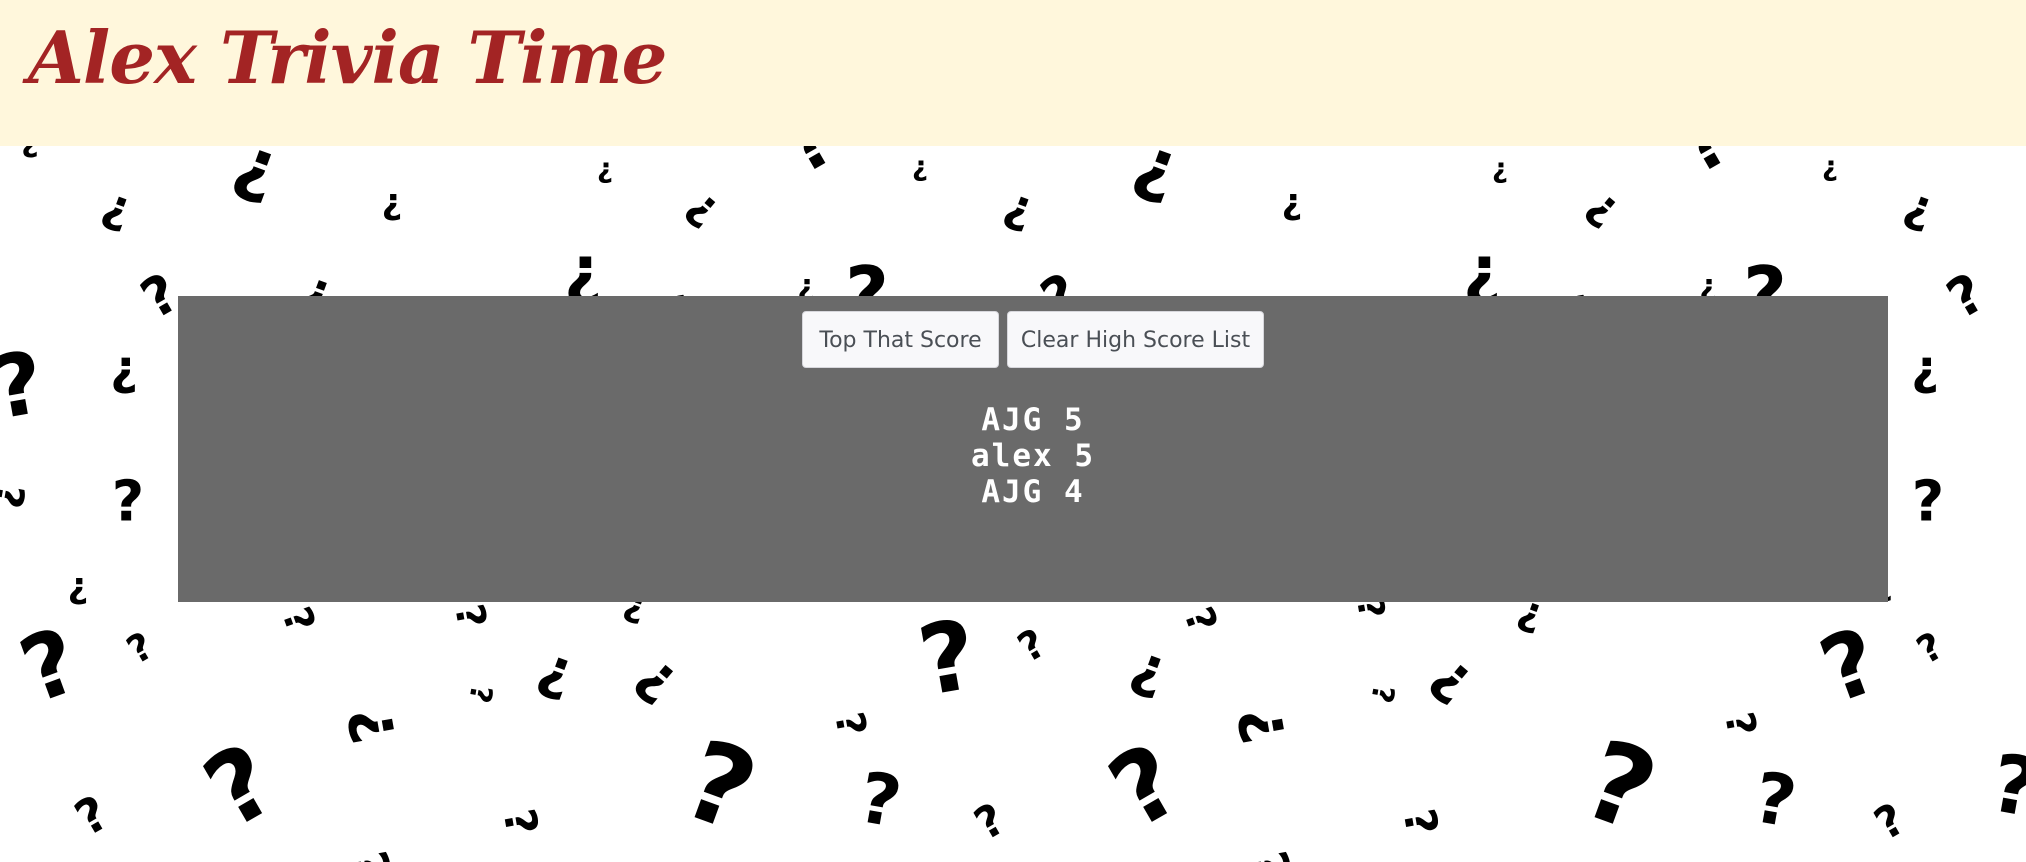  Describe the element at coordinates (1135, 339) in the screenshot. I see `clear-high-score-list-button: Clear High Score List` at that location.